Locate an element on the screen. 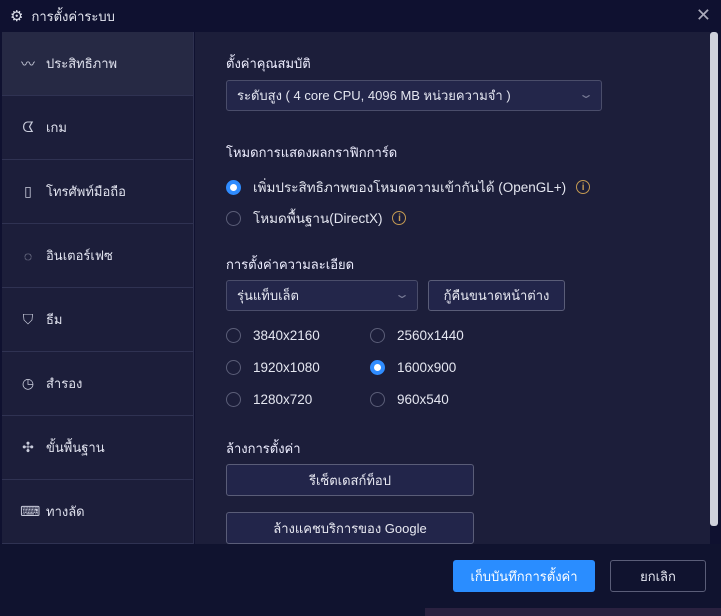 This screenshot has height=616, width=721. sidebar-item-label: โทรศัพท์มือถือ is located at coordinates (86, 191).